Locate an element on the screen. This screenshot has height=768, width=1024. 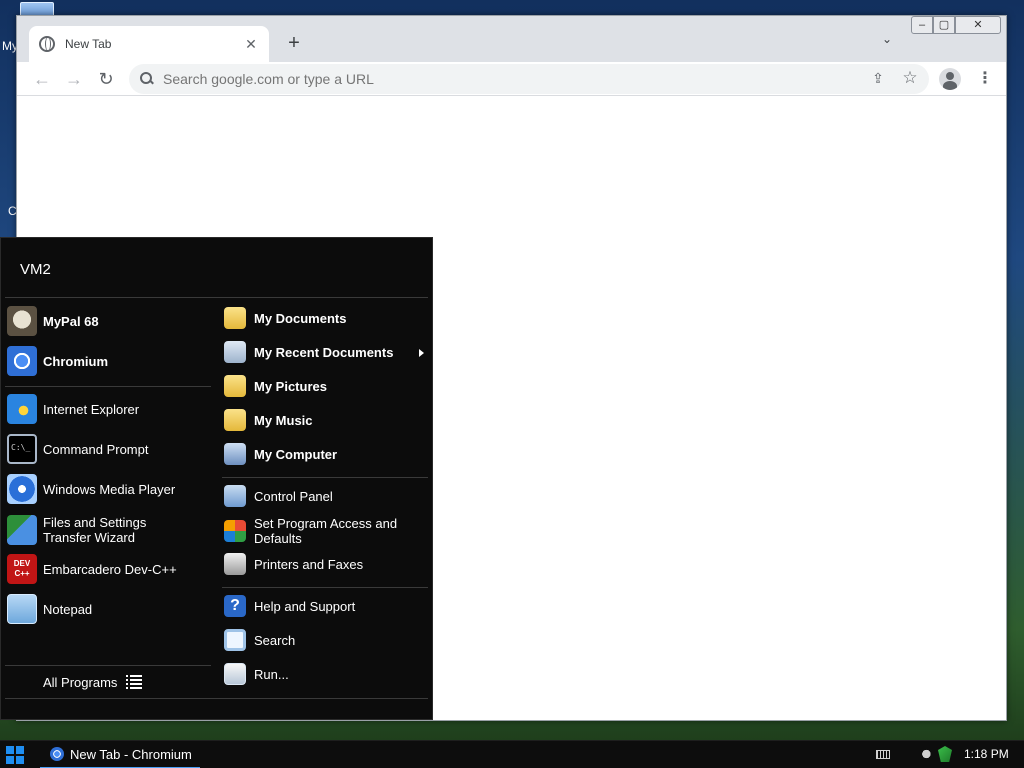
start-item-label: Set Program Access and Defaults is located at coordinates (326, 531).